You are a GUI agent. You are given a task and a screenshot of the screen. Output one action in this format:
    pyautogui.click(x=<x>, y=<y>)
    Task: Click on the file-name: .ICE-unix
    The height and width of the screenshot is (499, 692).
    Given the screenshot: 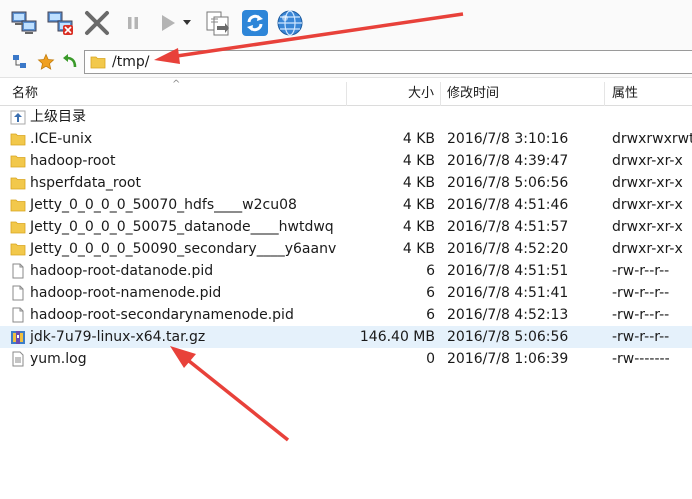 What is the action you would take?
    pyautogui.click(x=61, y=139)
    